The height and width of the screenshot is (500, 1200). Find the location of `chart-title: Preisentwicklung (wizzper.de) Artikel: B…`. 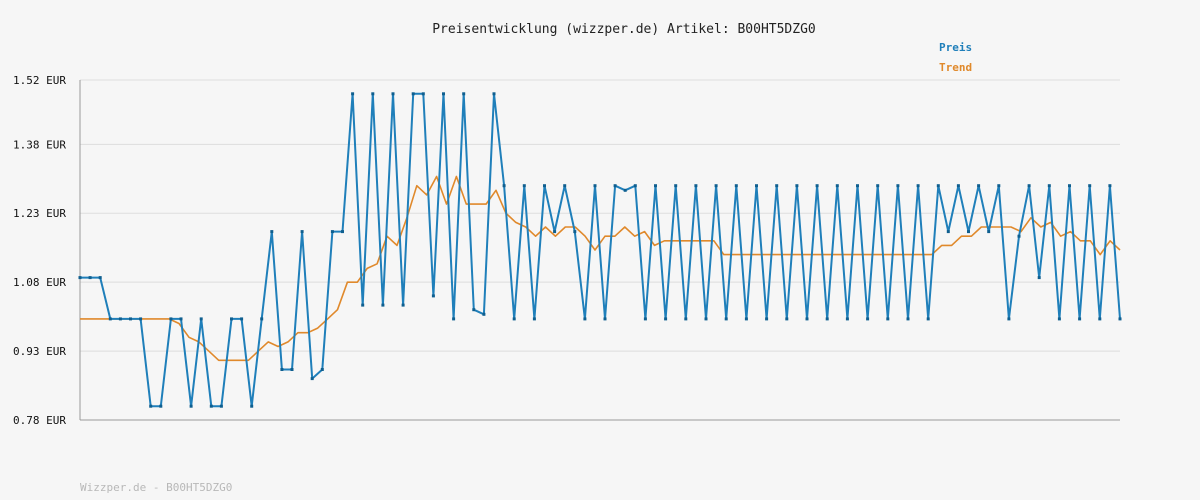

chart-title: Preisentwicklung (wizzper.de) Artikel: B… is located at coordinates (624, 29).